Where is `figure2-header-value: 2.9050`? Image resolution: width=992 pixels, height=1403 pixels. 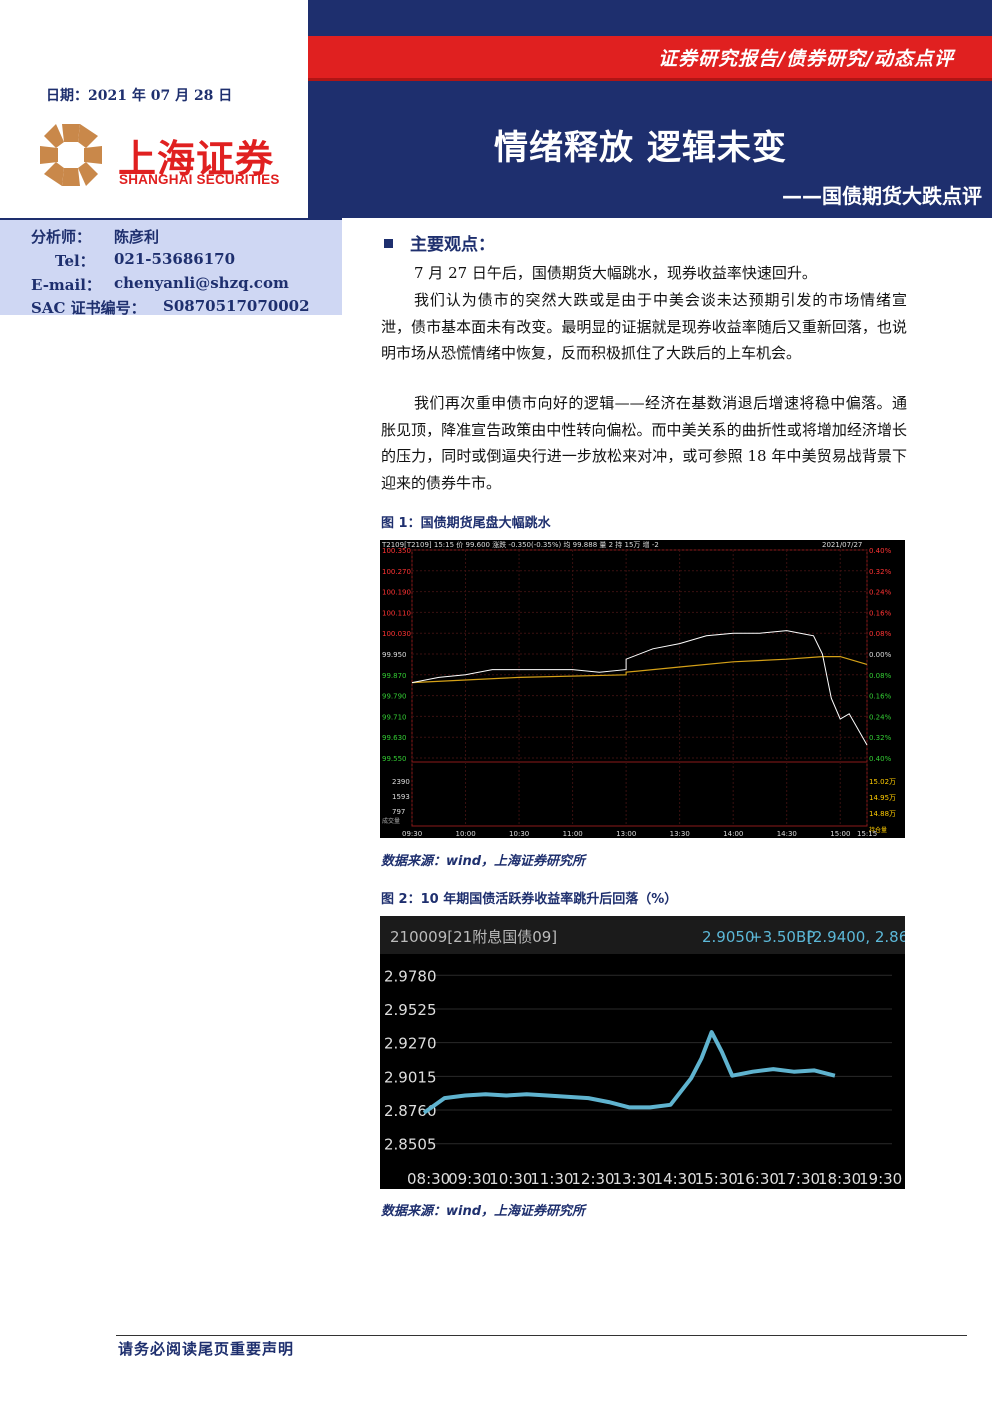
figure2-header-value: 2.9050 is located at coordinates (728, 937).